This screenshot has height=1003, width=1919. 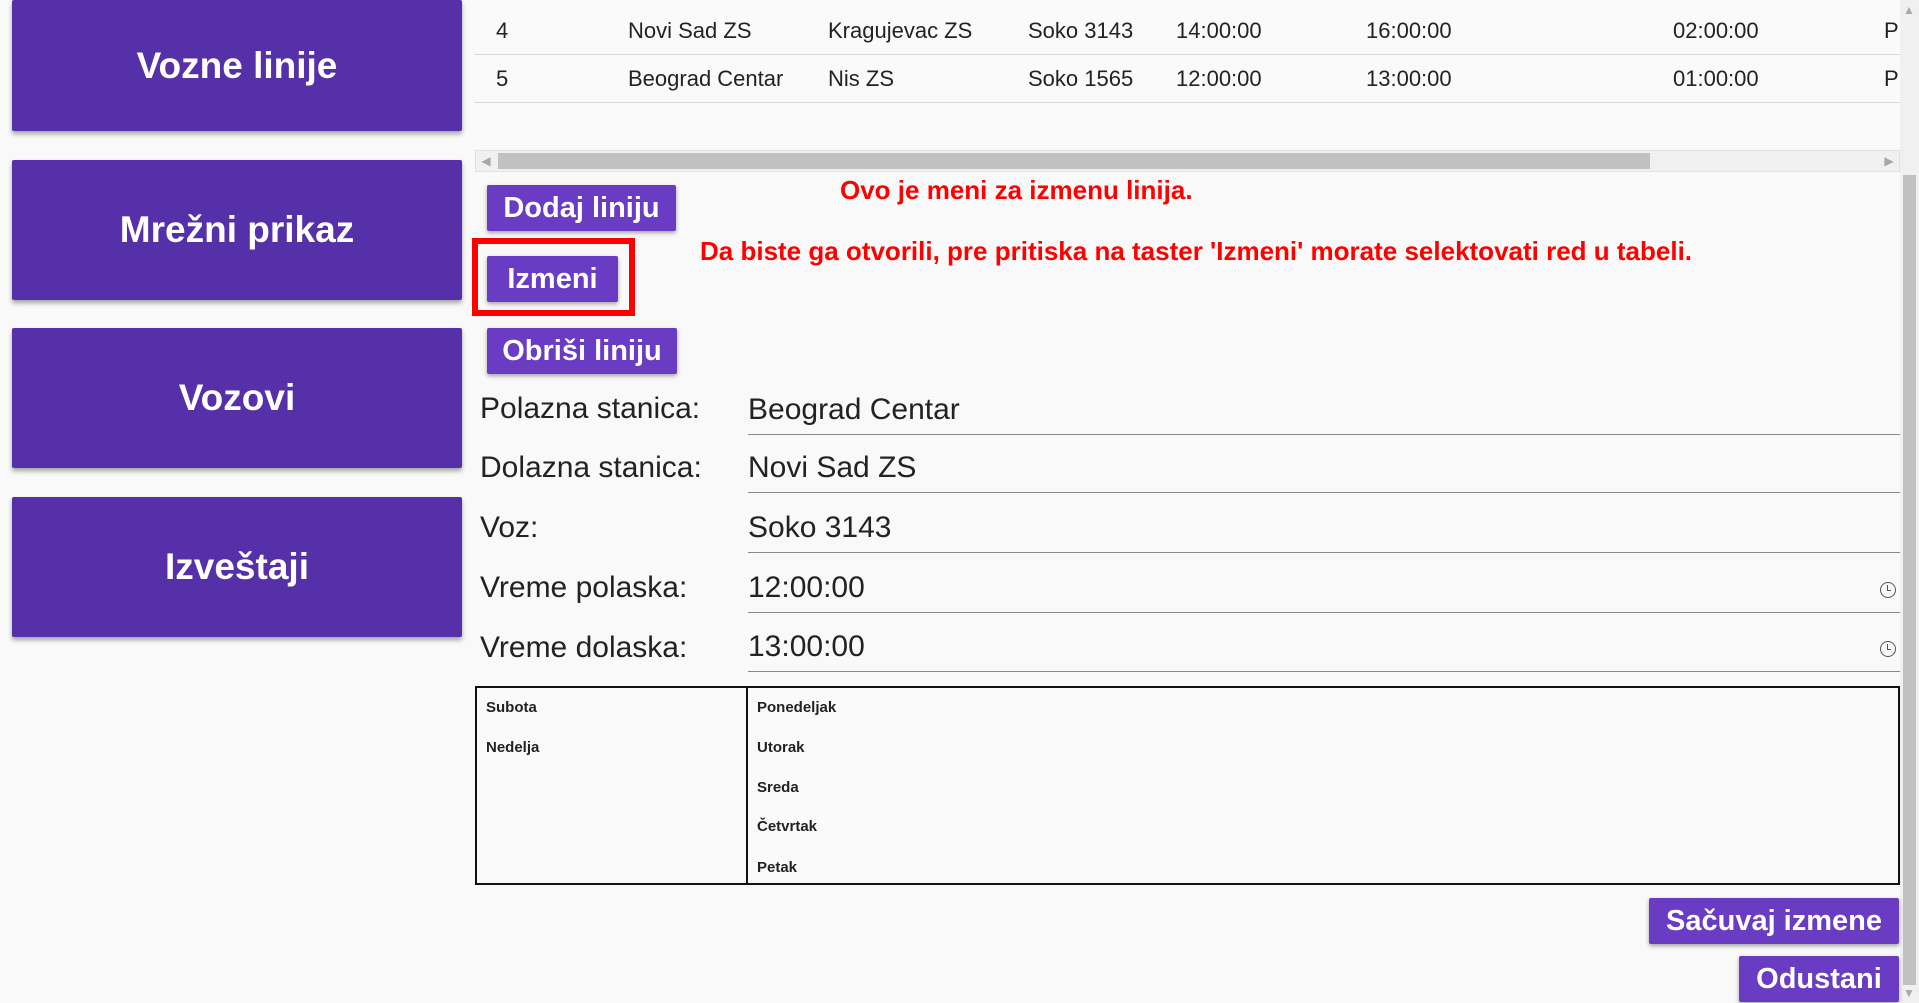 What do you see at coordinates (1909, 10) in the screenshot?
I see `scroll-up-icon: ▲` at bounding box center [1909, 10].